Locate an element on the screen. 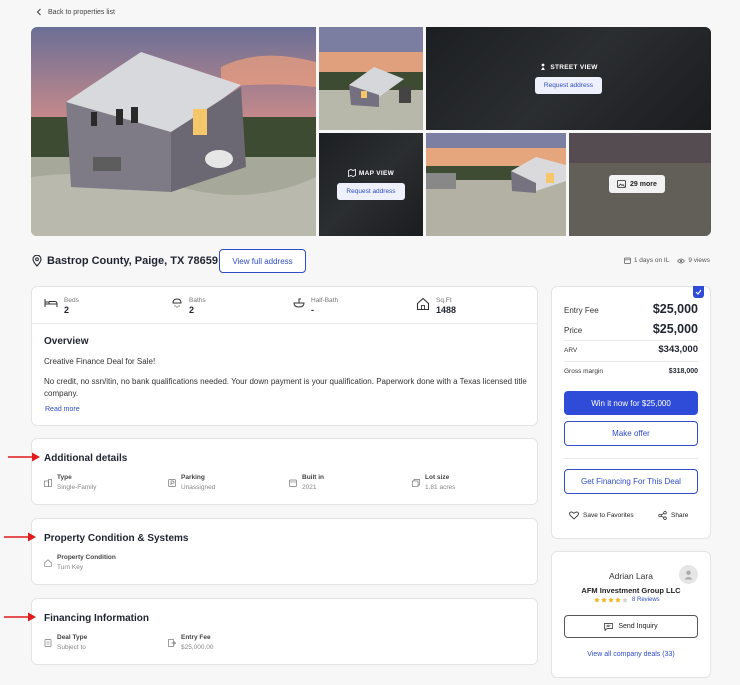 The width and height of the screenshot is (740, 685). detail-deal-type: Deal Type Subject to is located at coordinates (65, 642).